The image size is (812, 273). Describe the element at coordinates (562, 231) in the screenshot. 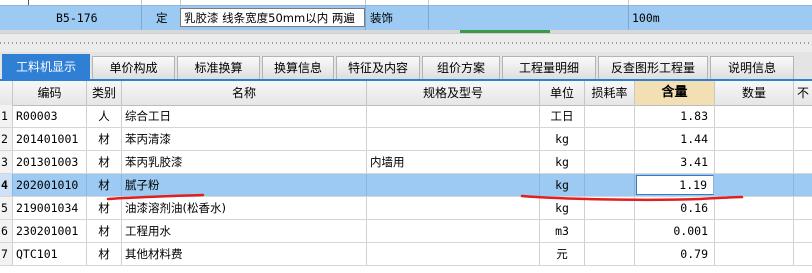

I see `cell-unit: m3` at that location.